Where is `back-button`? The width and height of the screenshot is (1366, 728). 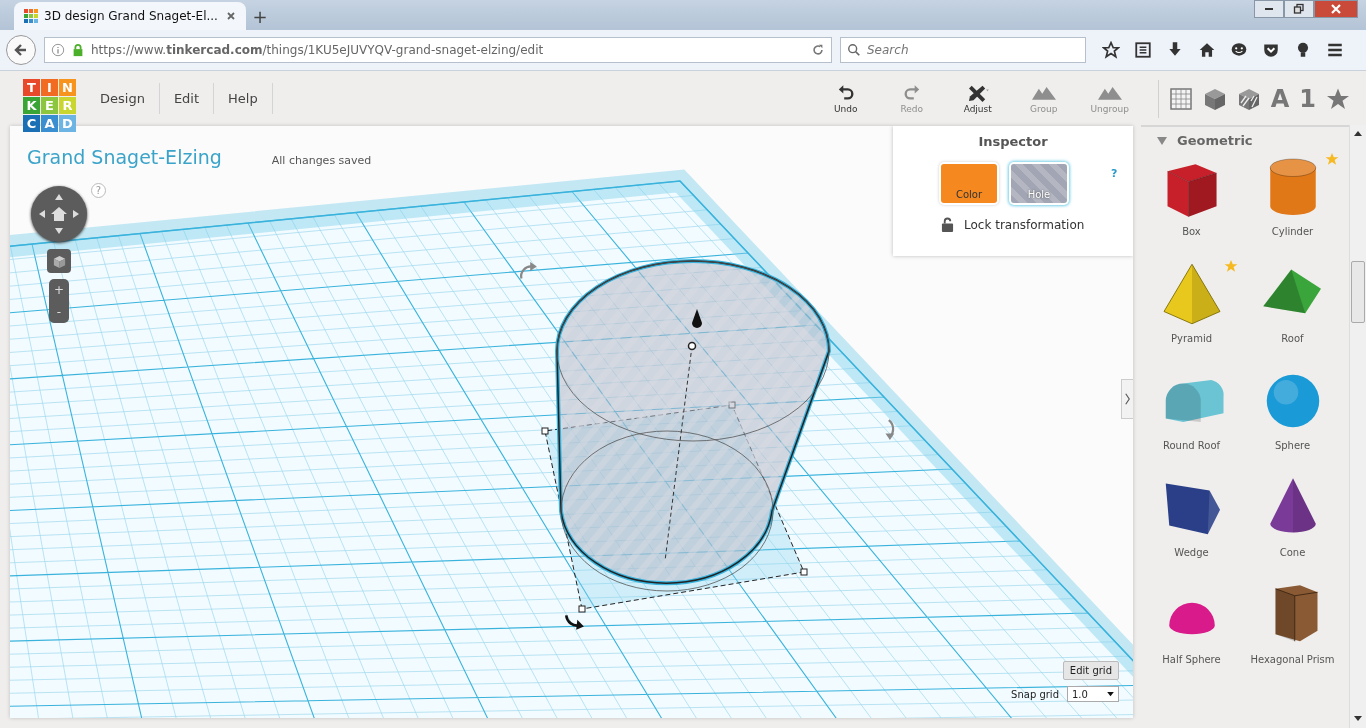 back-button is located at coordinates (21, 50).